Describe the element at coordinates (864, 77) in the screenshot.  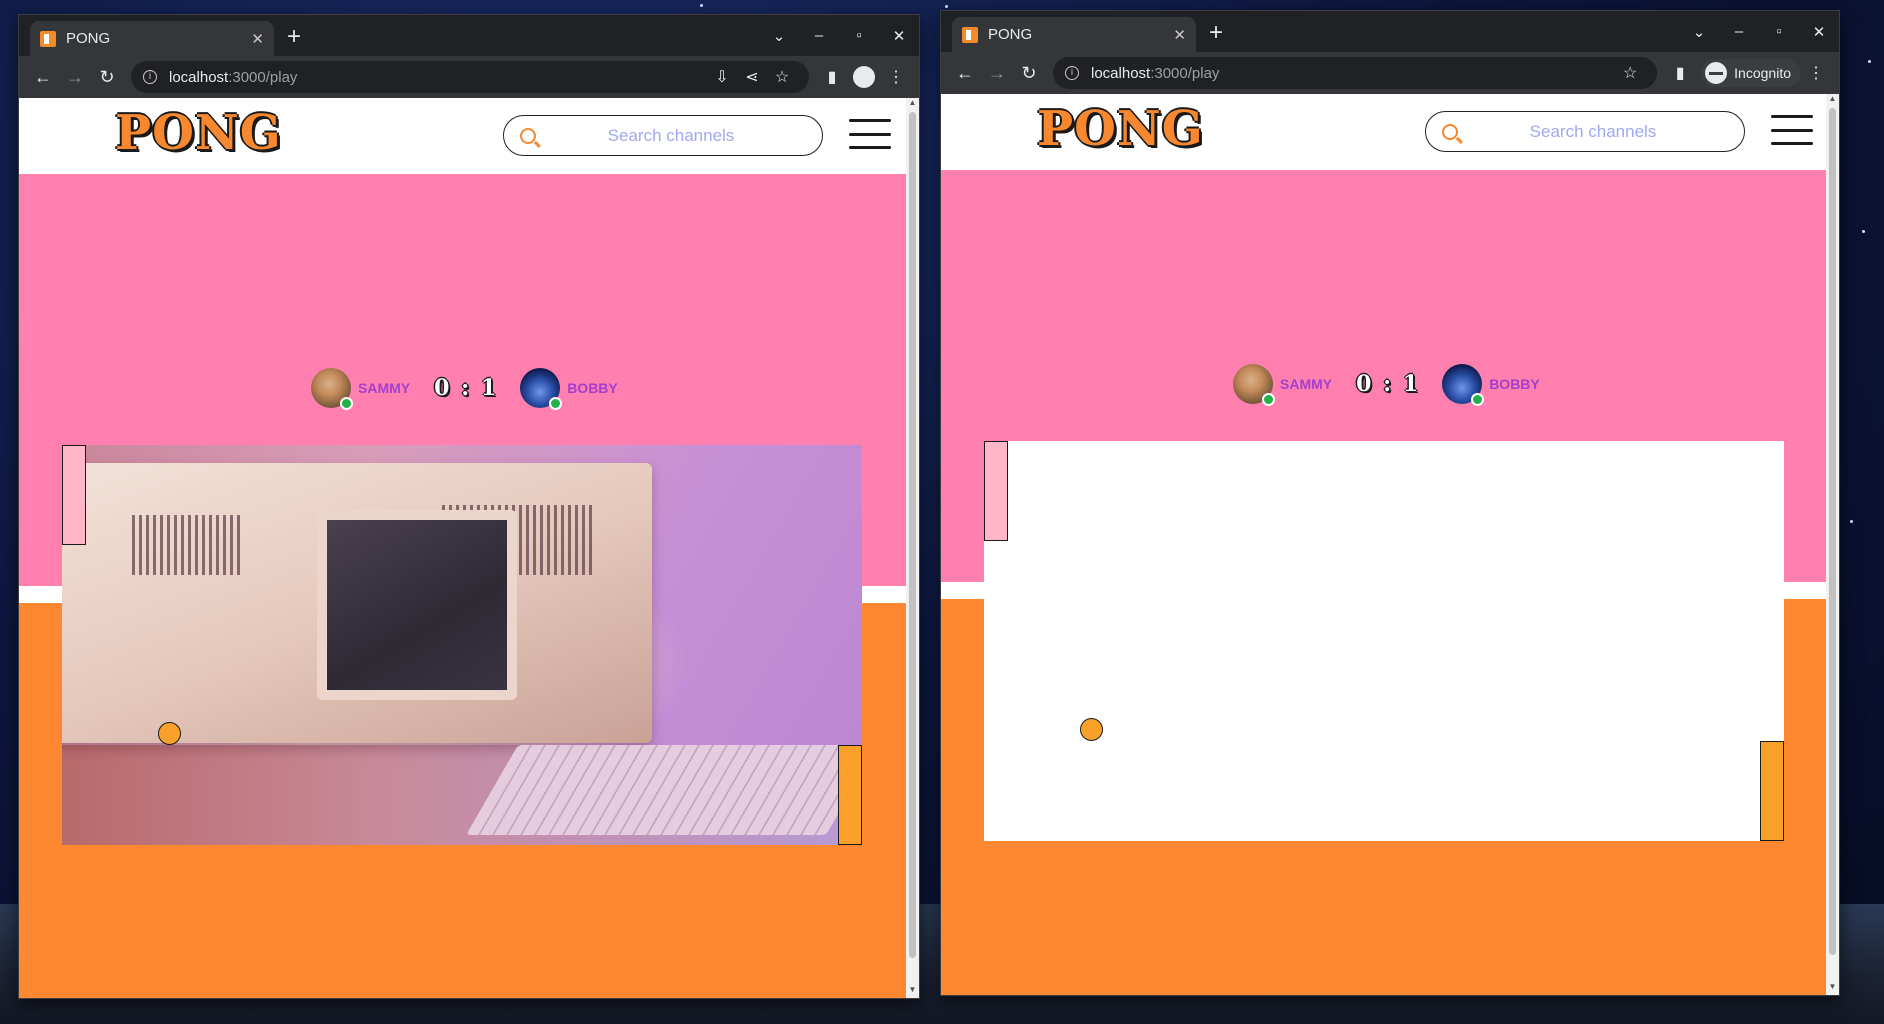
I see `profile-icon` at that location.